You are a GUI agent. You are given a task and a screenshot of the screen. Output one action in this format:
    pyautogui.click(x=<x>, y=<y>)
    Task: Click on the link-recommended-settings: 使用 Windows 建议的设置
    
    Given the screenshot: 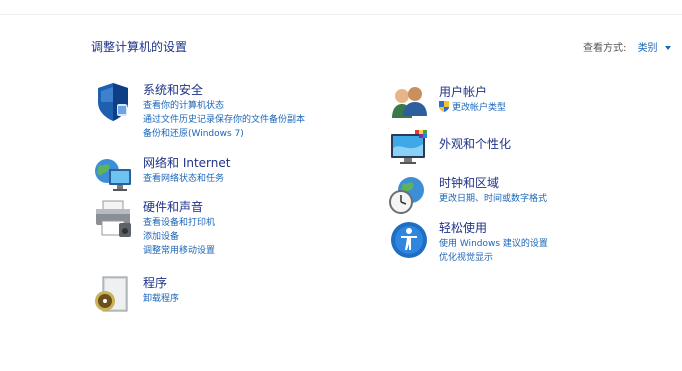 What is the action you would take?
    pyautogui.click(x=493, y=244)
    